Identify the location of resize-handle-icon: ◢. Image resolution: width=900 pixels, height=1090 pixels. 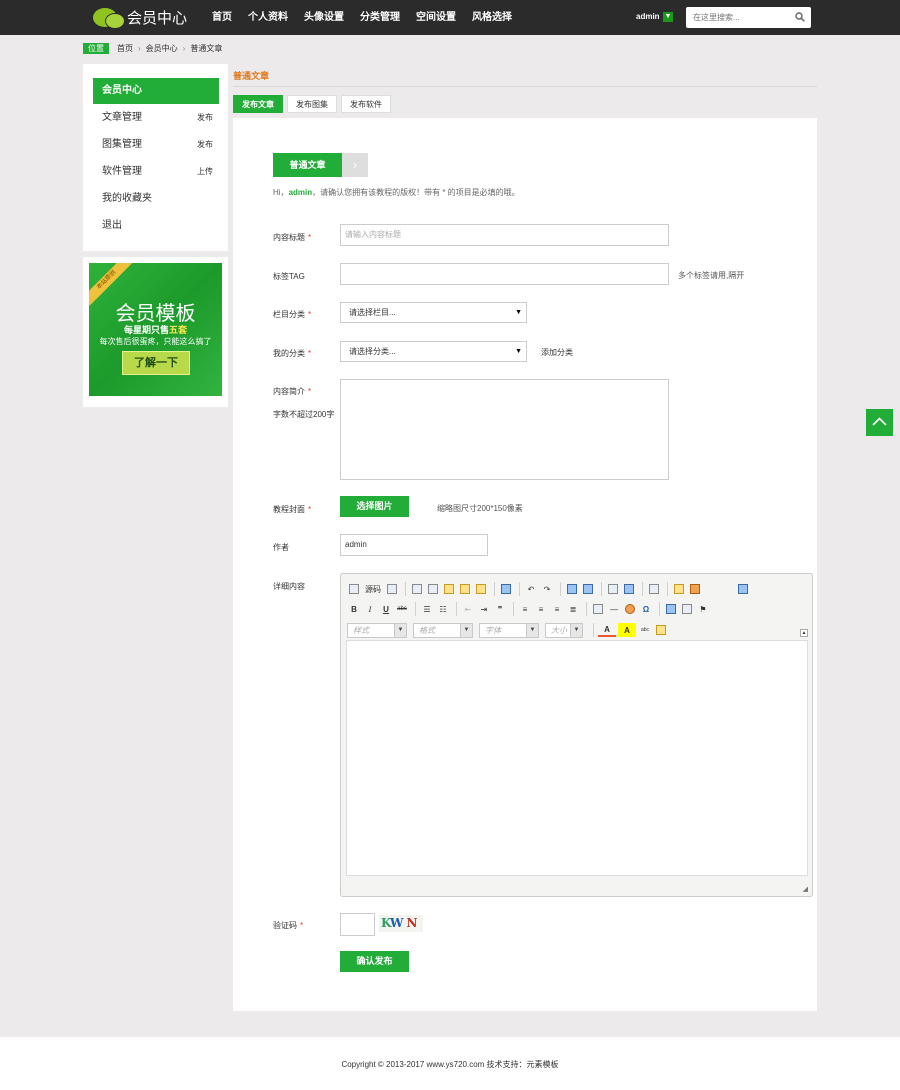
(805, 889).